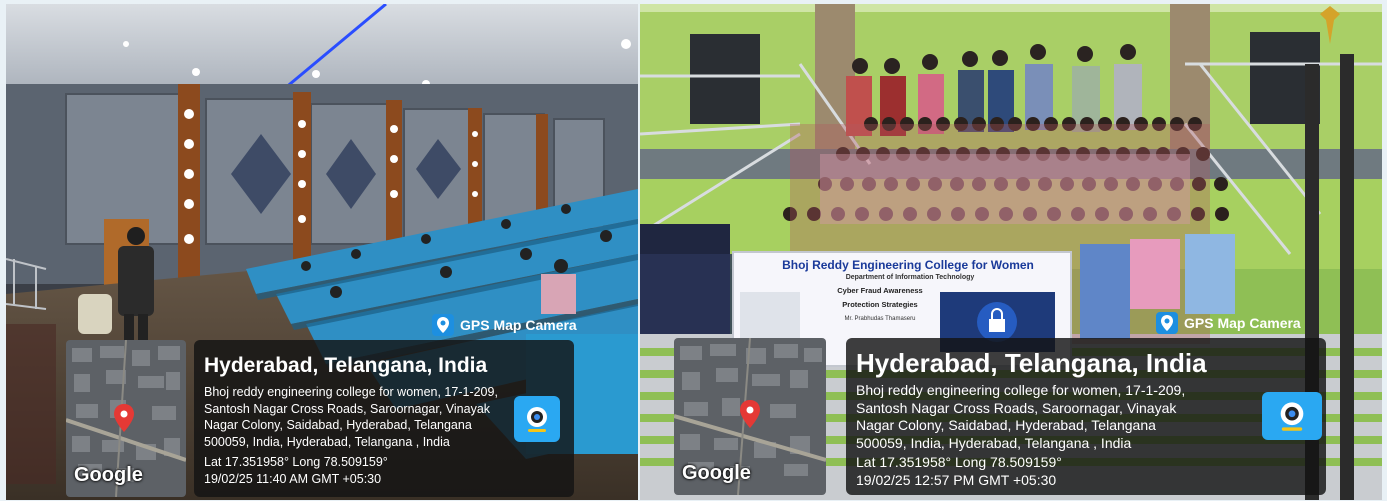 This screenshot has width=1387, height=501. Describe the element at coordinates (956, 480) in the screenshot. I see `timestamp-text: 19/02/25 12:57 PM GMT +05:30` at that location.